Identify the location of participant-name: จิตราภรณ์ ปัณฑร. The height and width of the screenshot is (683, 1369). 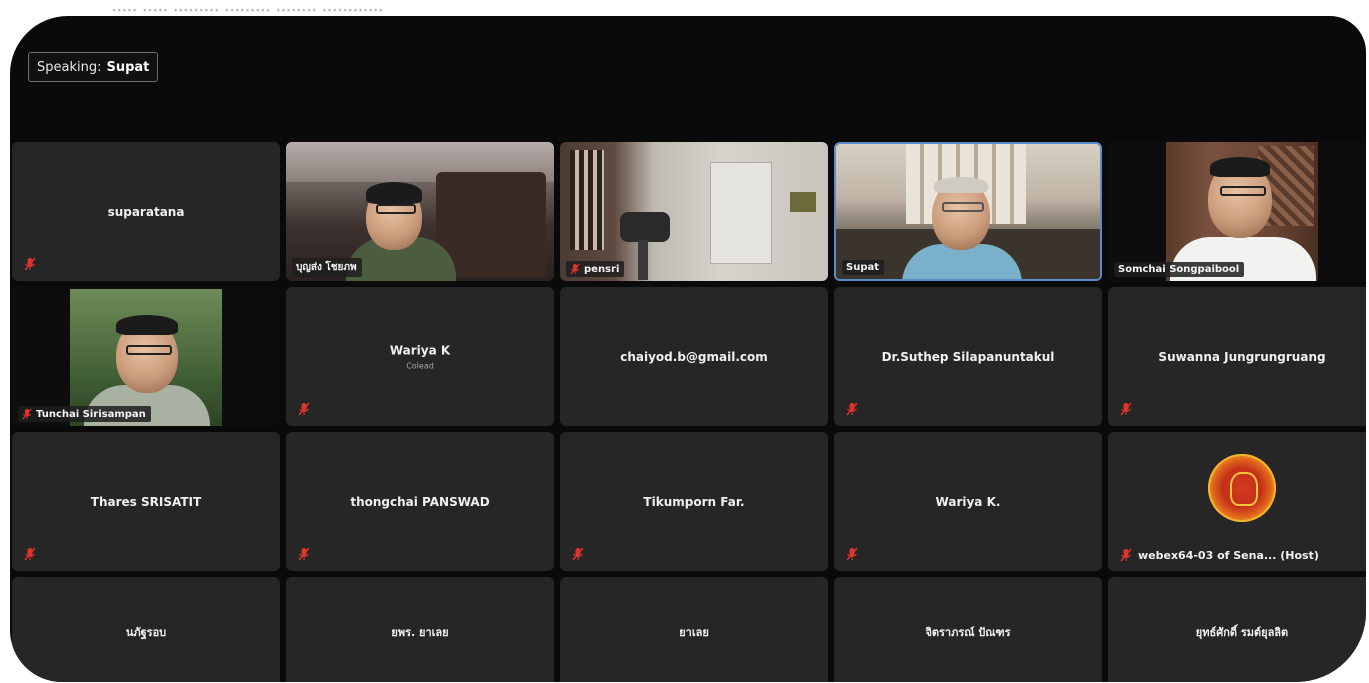
(968, 632).